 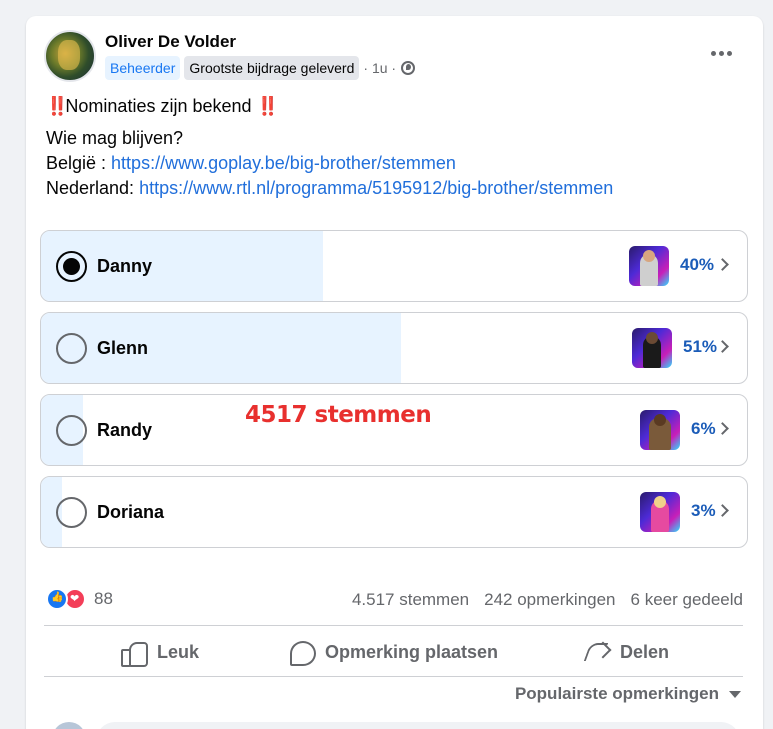 I want to click on more-options-icon, so click(x=721, y=53).